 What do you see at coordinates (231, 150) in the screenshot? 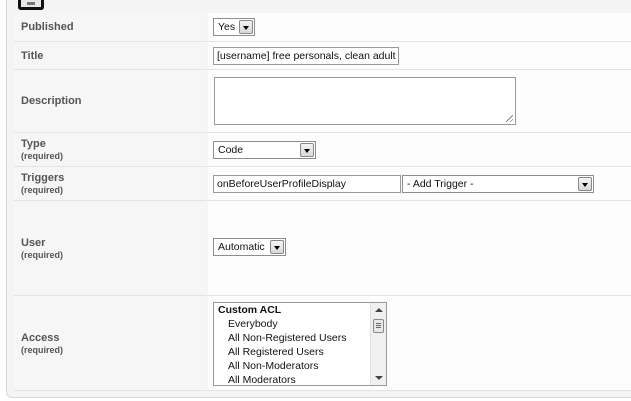
I see `type-select-value: Code` at bounding box center [231, 150].